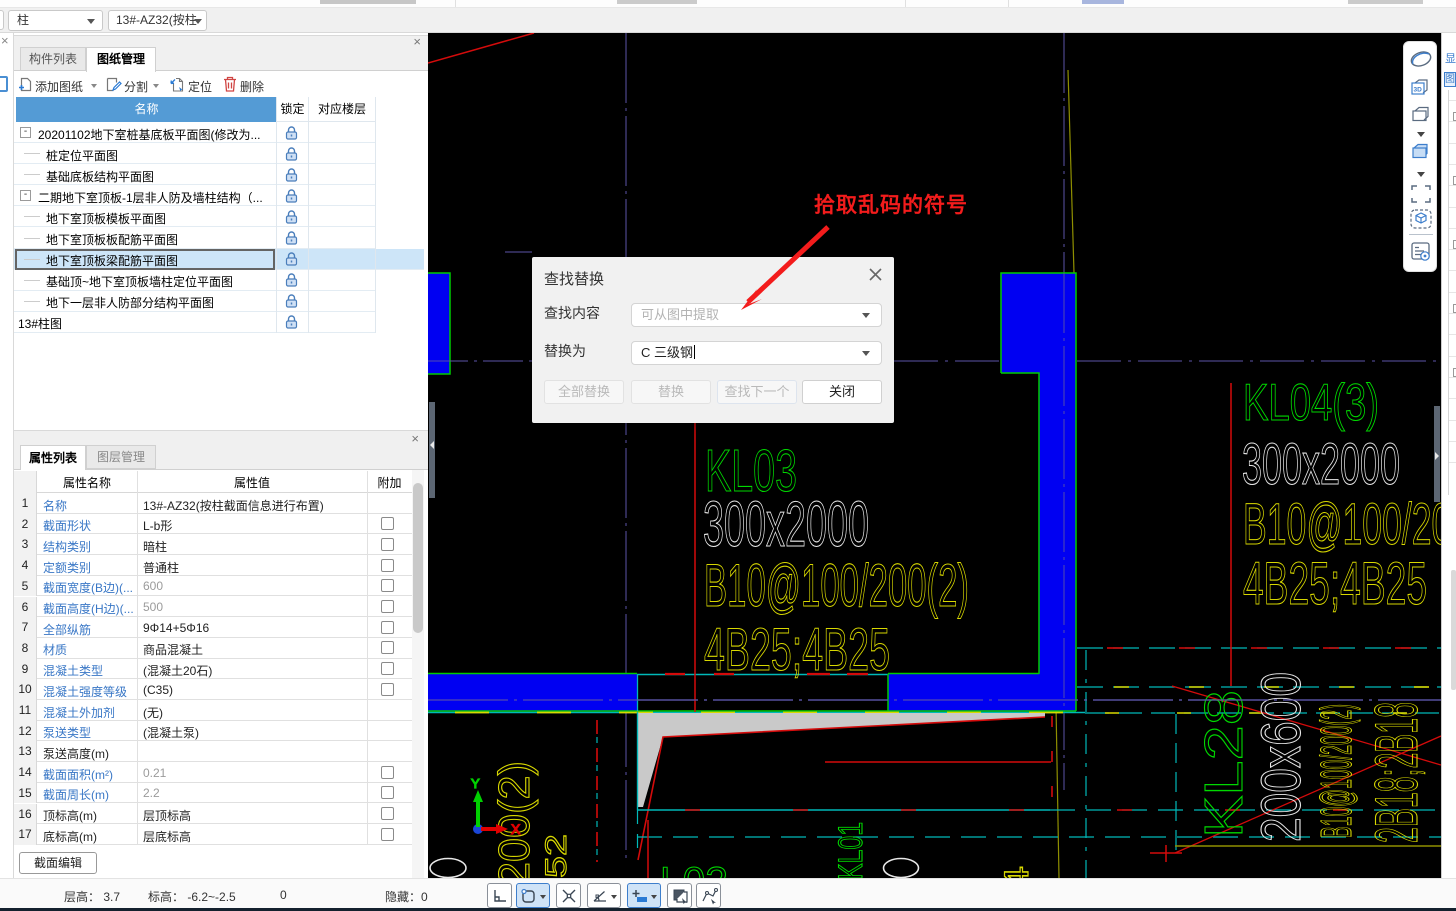  What do you see at coordinates (1342, 524) in the screenshot?
I see `svg-text: B10@100/200(` at bounding box center [1342, 524].